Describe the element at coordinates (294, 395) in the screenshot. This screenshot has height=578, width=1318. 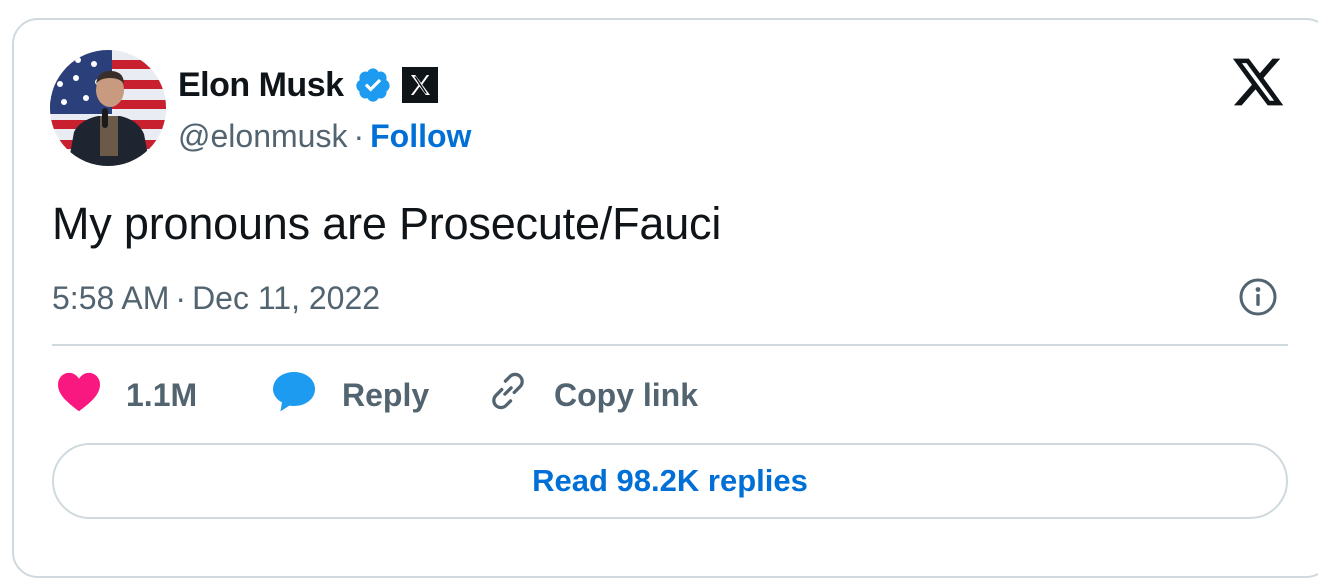
I see `speech-bubble-icon` at that location.